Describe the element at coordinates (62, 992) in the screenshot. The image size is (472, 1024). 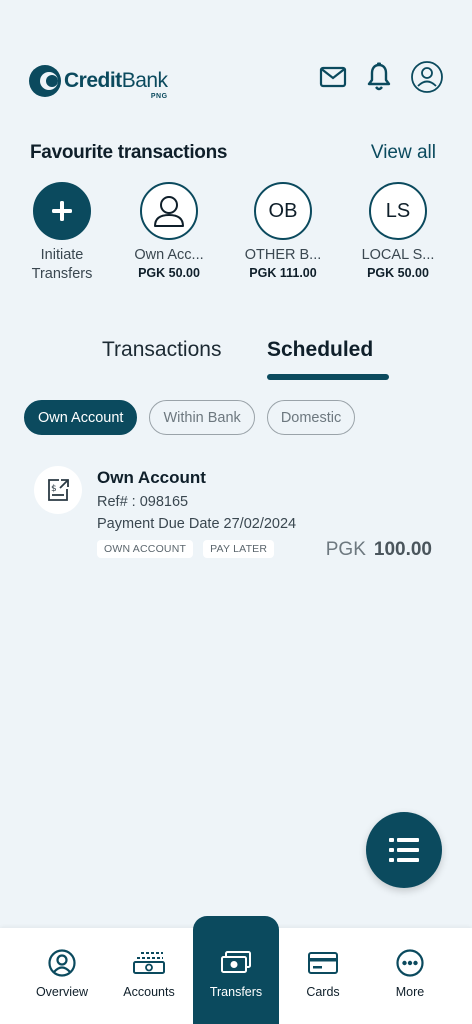
I see `nav-label: Overview` at that location.